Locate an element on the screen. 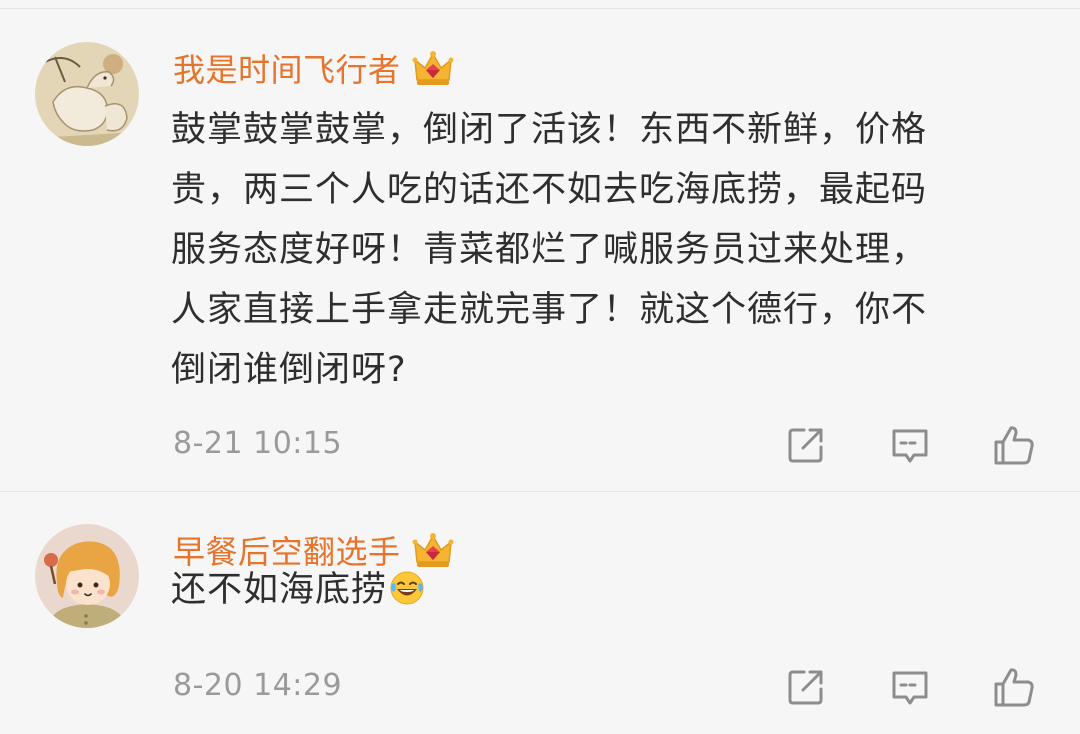 The image size is (1080, 734). comment-text-line: 服务态度好呀！青菜都烂了喊服务员过来处理， is located at coordinates (549, 250).